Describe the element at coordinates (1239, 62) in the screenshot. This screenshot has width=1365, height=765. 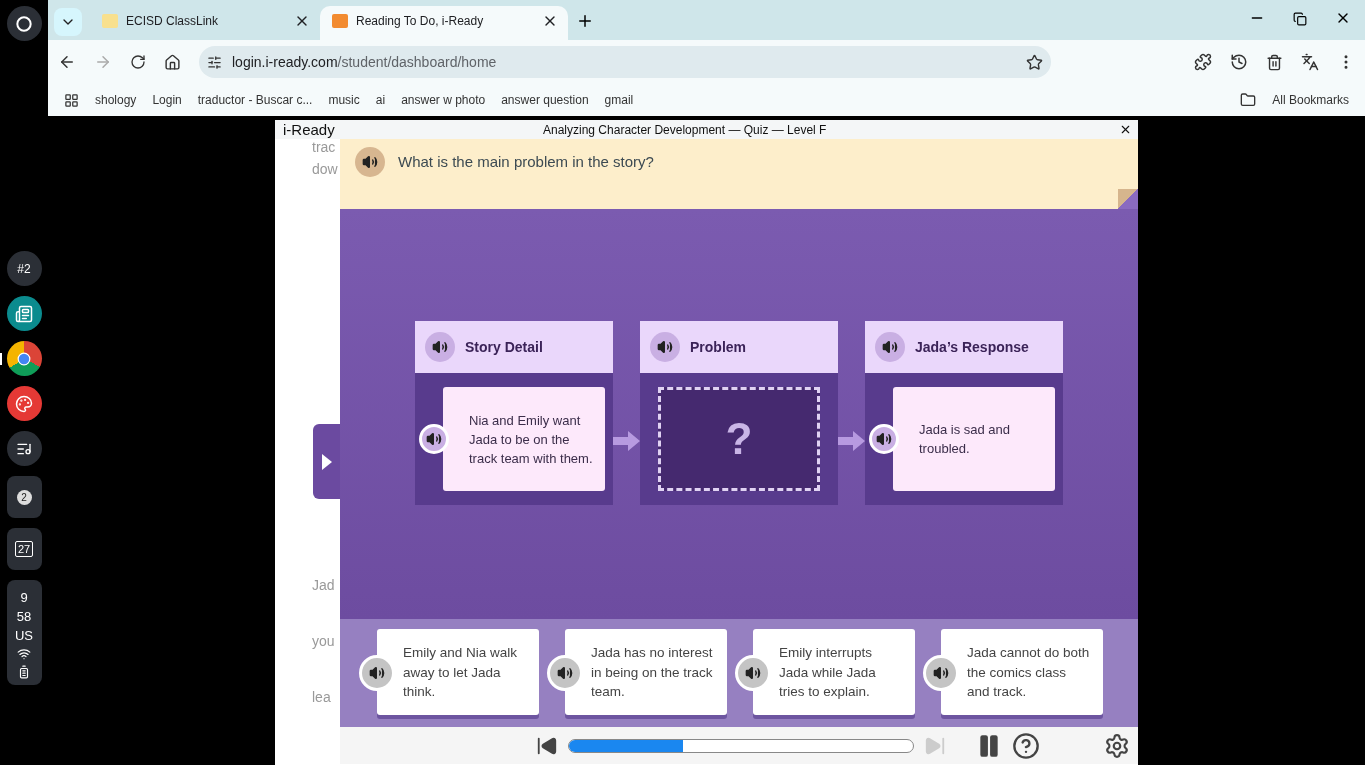
I see `history-icon` at that location.